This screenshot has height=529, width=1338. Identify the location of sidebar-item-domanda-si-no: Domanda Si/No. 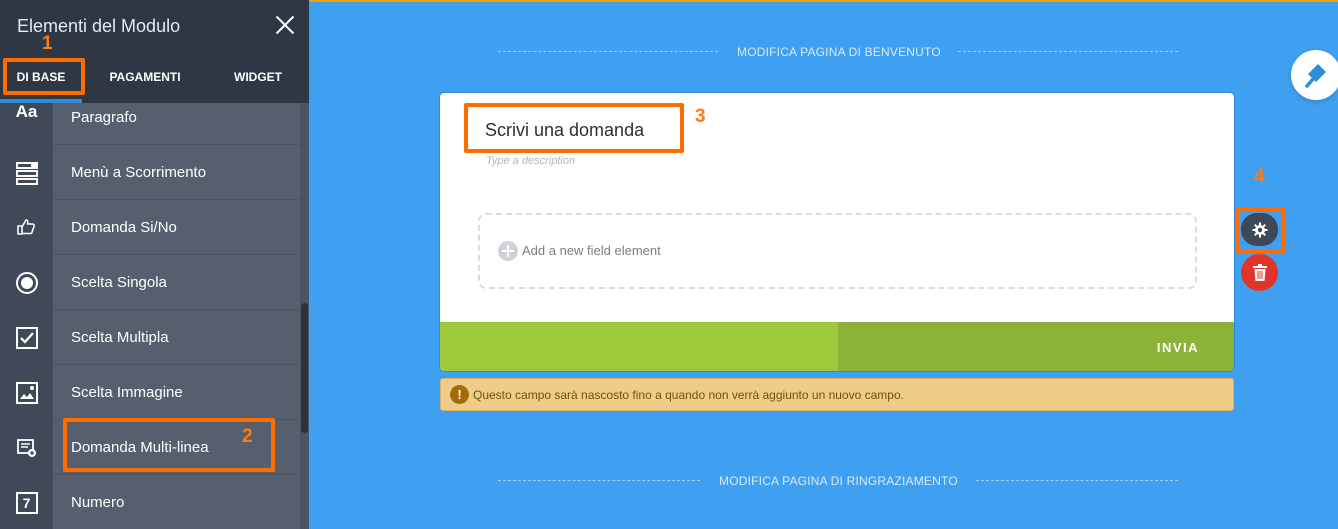
(150, 227).